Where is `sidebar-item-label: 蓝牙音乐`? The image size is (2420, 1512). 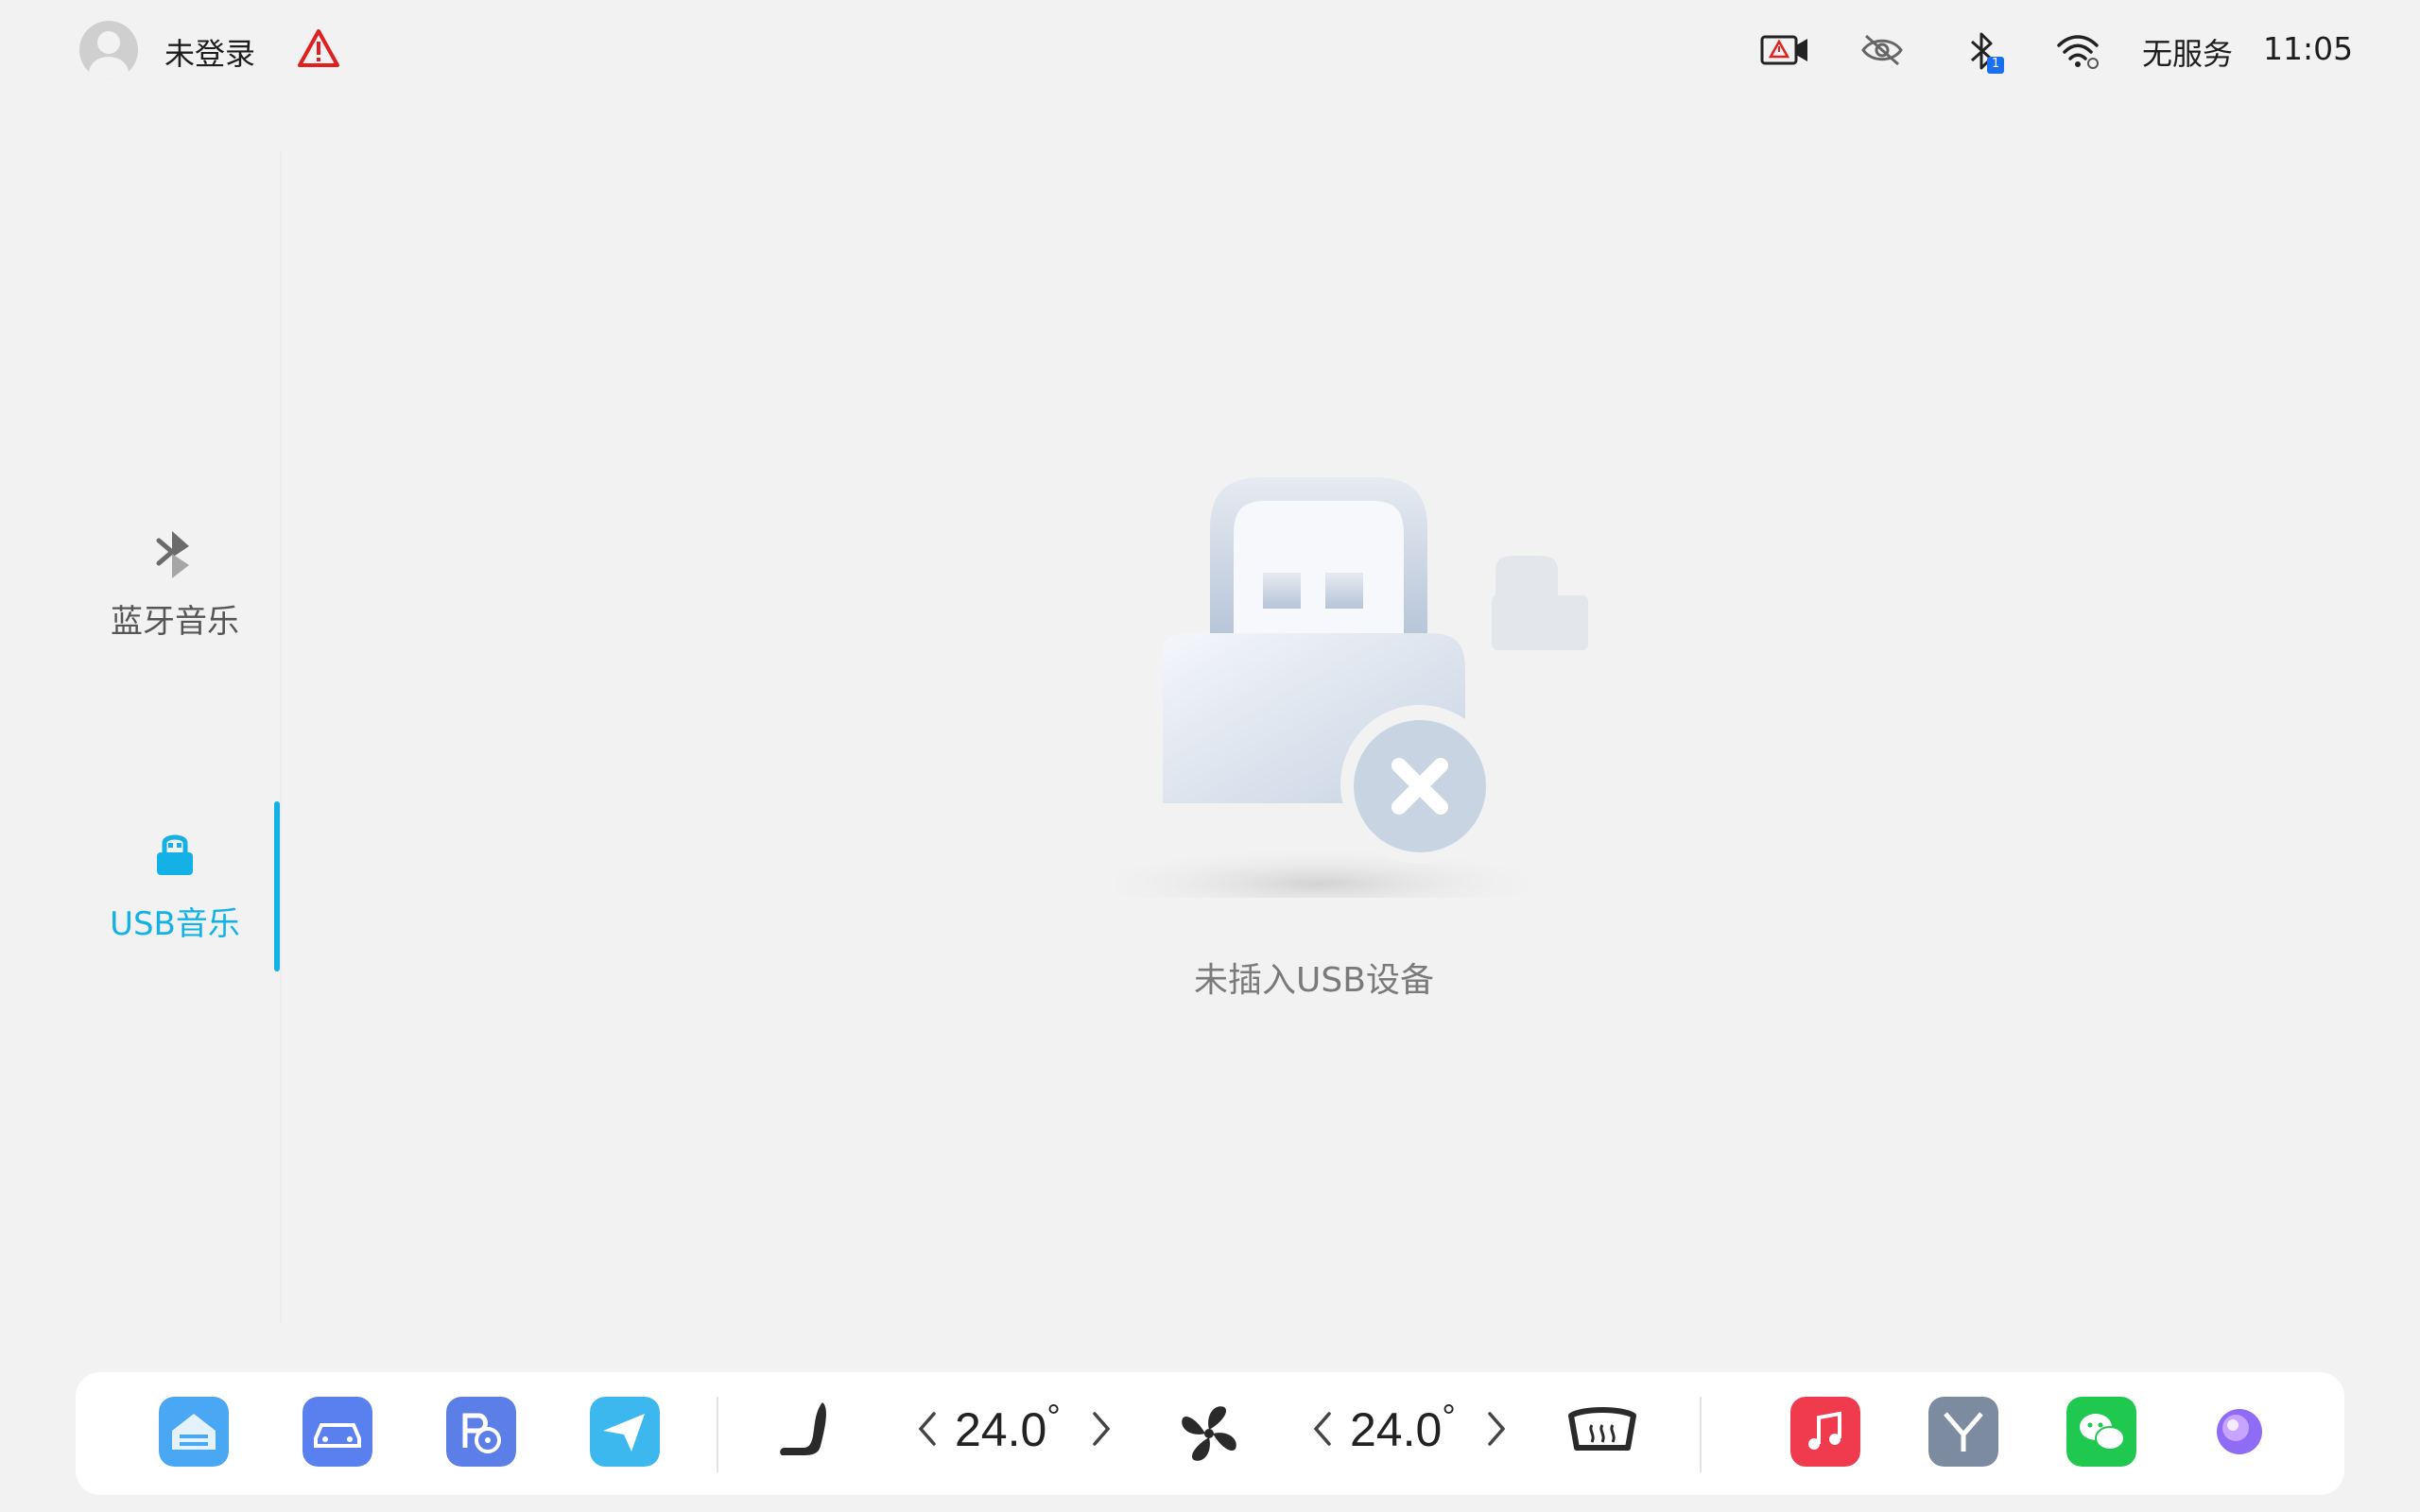 sidebar-item-label: 蓝牙音乐 is located at coordinates (175, 622).